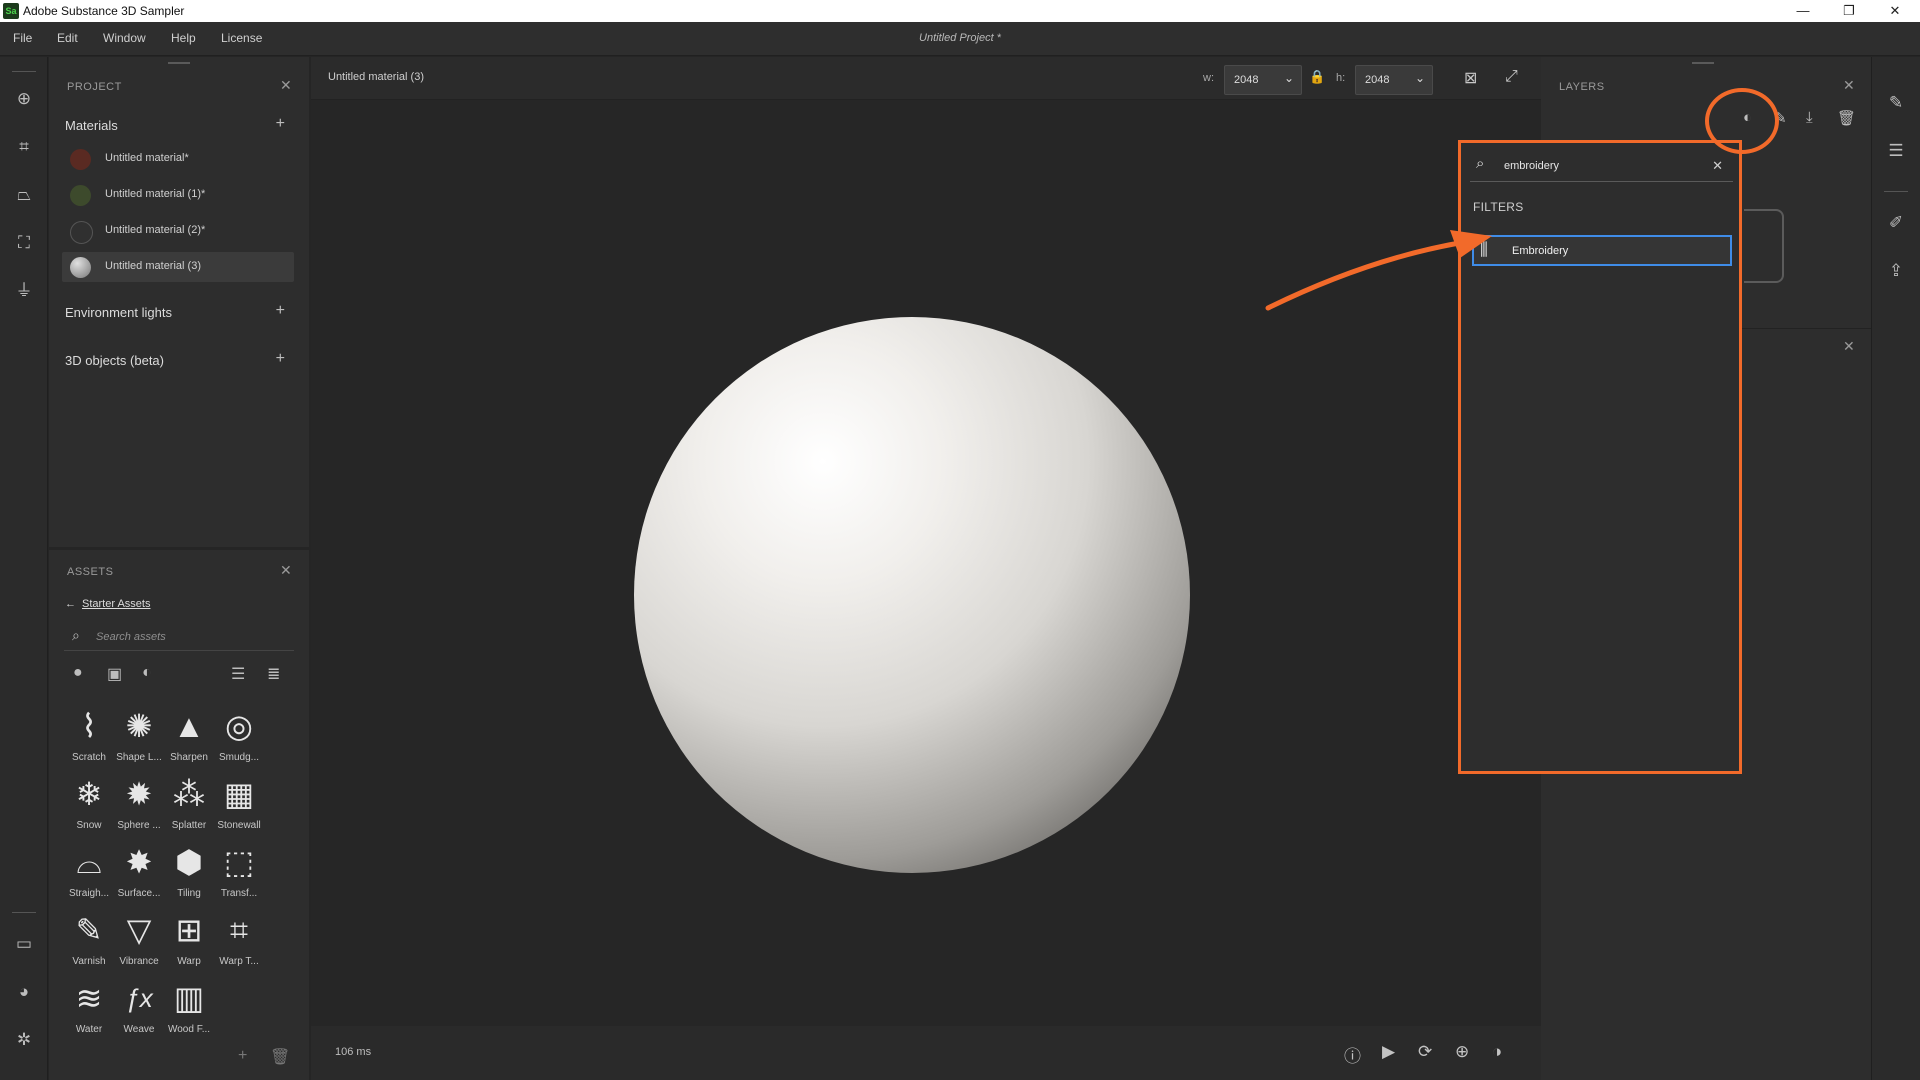  What do you see at coordinates (960, 38) in the screenshot?
I see `project-title: Untitled Project *` at bounding box center [960, 38].